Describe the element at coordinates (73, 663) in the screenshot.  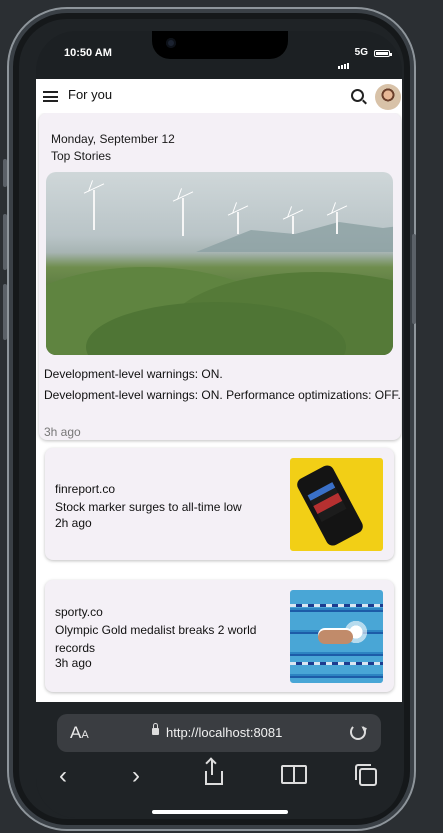
I see `article-time: 3h ago` at that location.